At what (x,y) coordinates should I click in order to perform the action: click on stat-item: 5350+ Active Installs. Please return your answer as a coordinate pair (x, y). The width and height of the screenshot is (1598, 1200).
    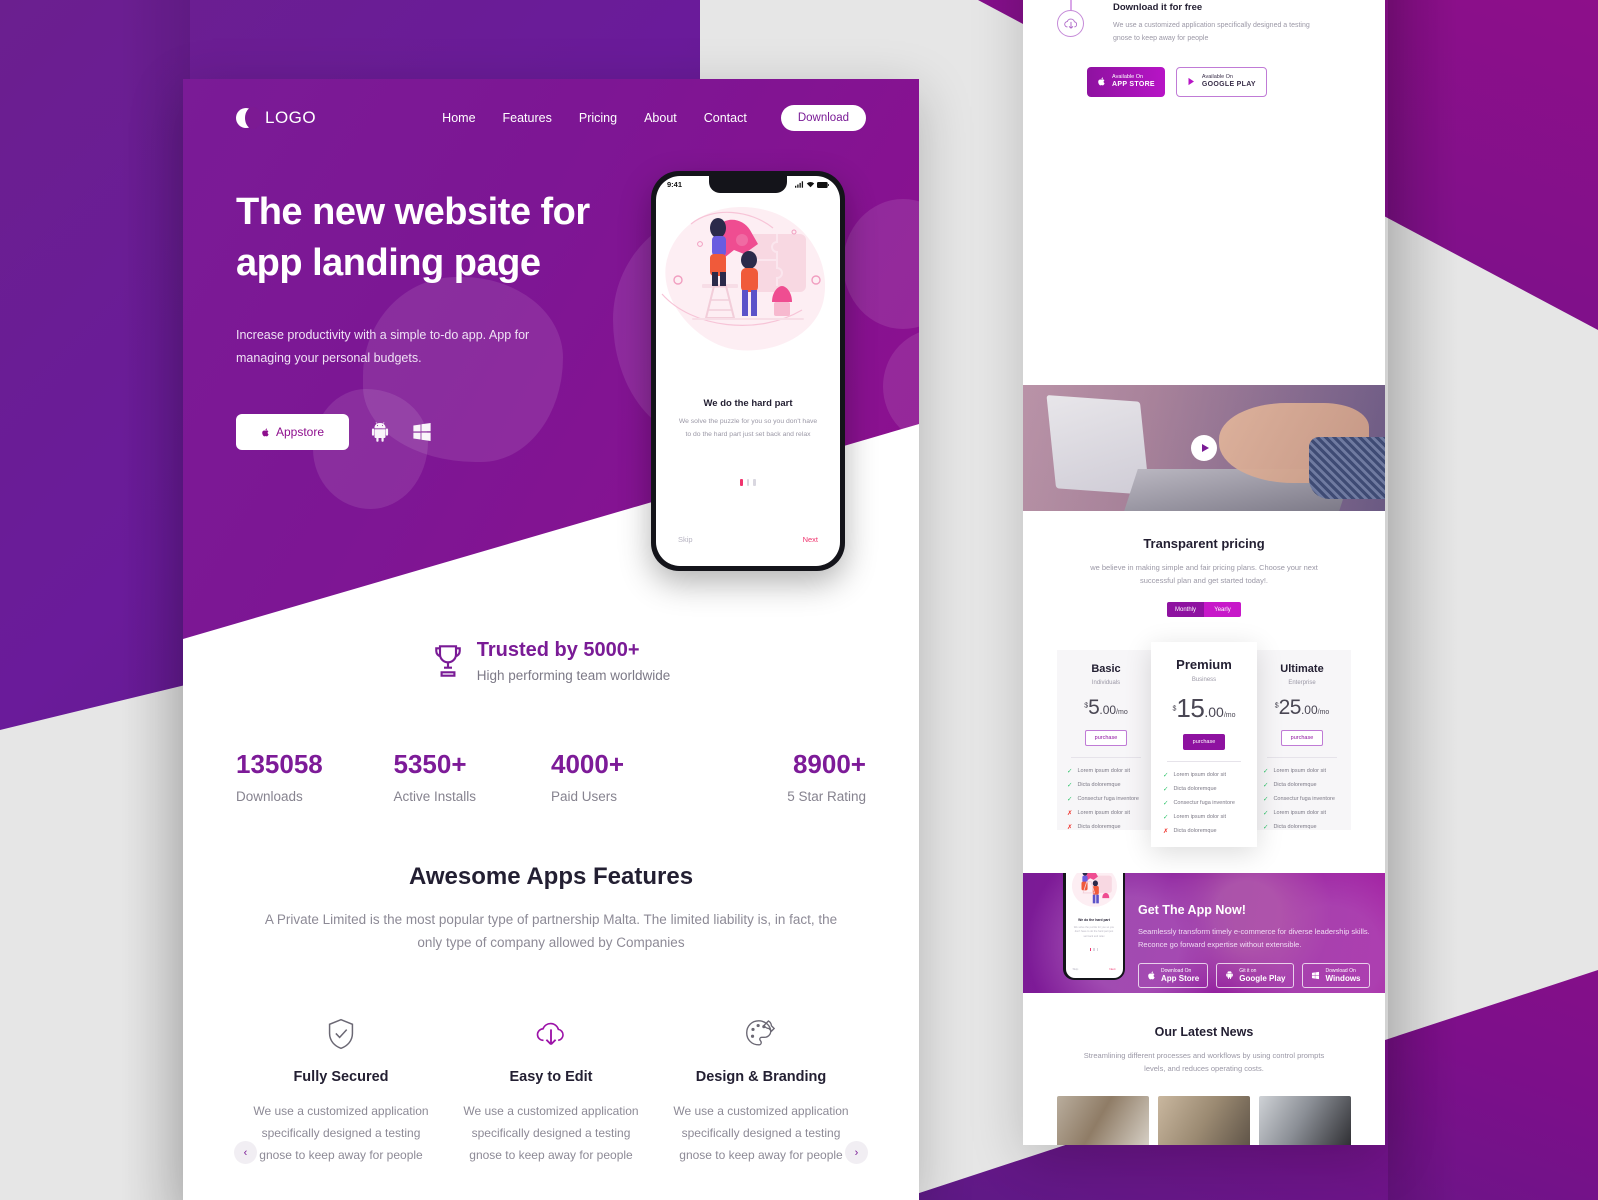
    Looking at the image, I should click on (473, 776).